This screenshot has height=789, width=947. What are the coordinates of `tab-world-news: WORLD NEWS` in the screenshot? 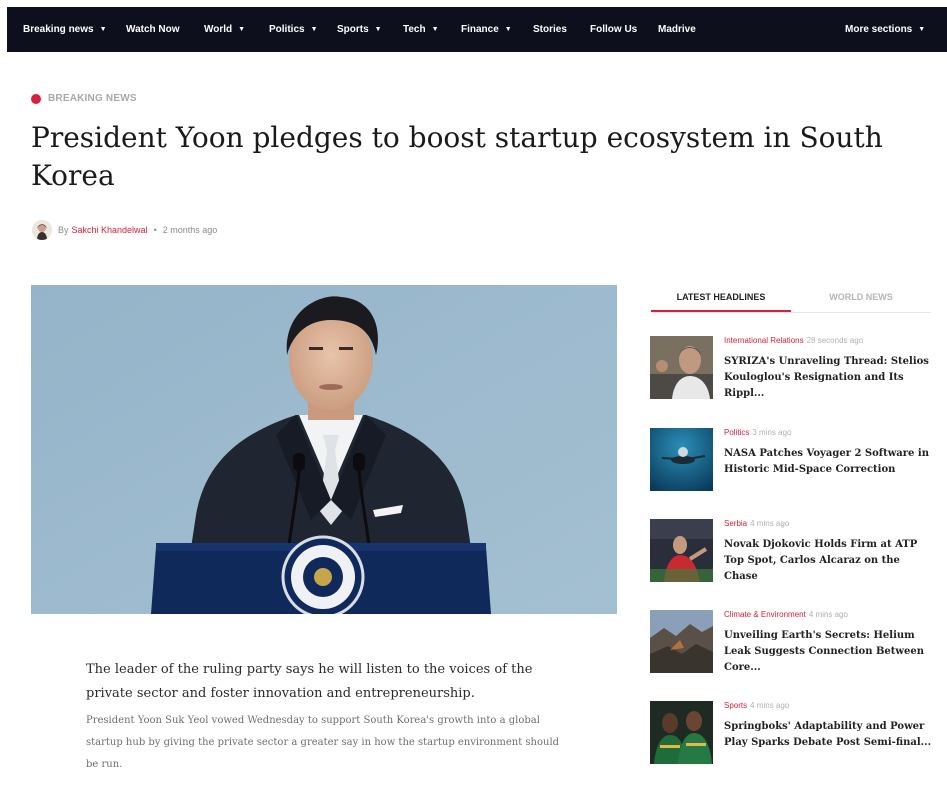 It's located at (861, 297).